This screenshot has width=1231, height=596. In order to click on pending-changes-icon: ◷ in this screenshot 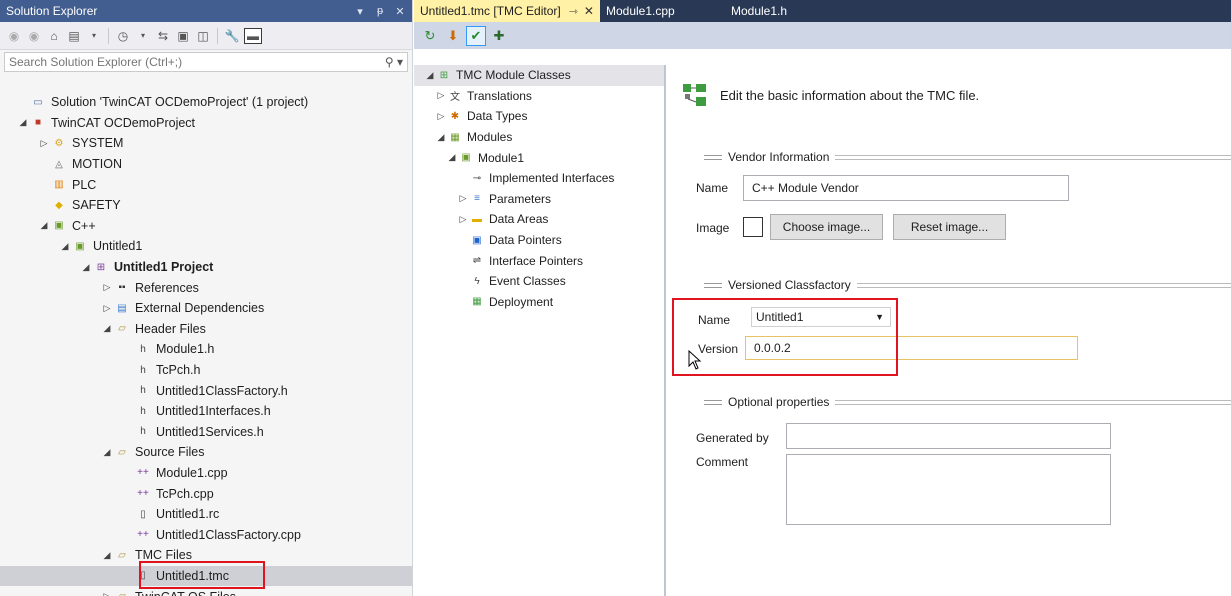, I will do `click(123, 36)`.